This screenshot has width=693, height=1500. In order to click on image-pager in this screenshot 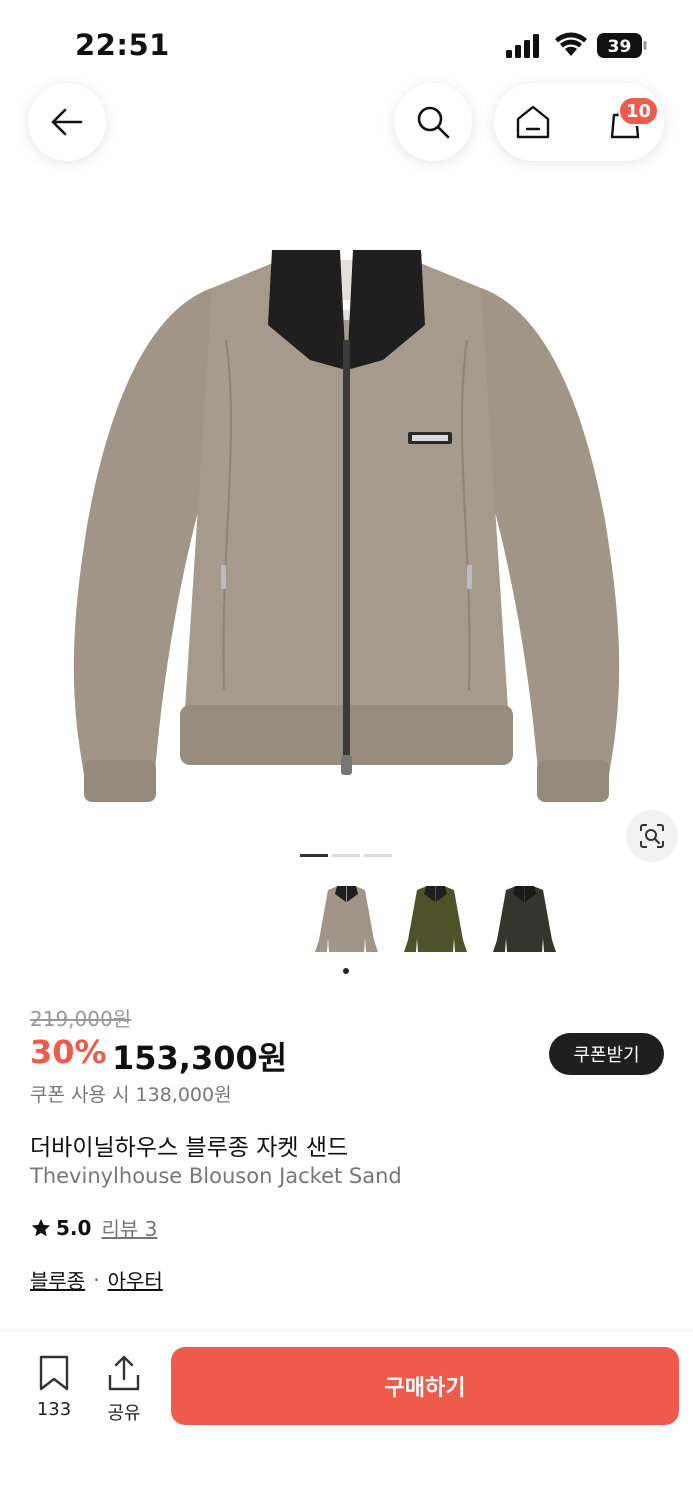, I will do `click(346, 855)`.